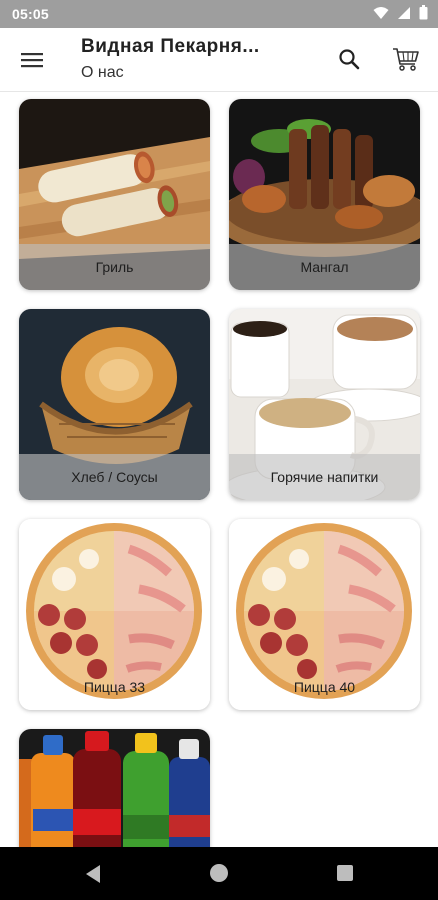  Describe the element at coordinates (324, 404) in the screenshot. I see `category-card-hot-drinks: Горячие напитки` at that location.